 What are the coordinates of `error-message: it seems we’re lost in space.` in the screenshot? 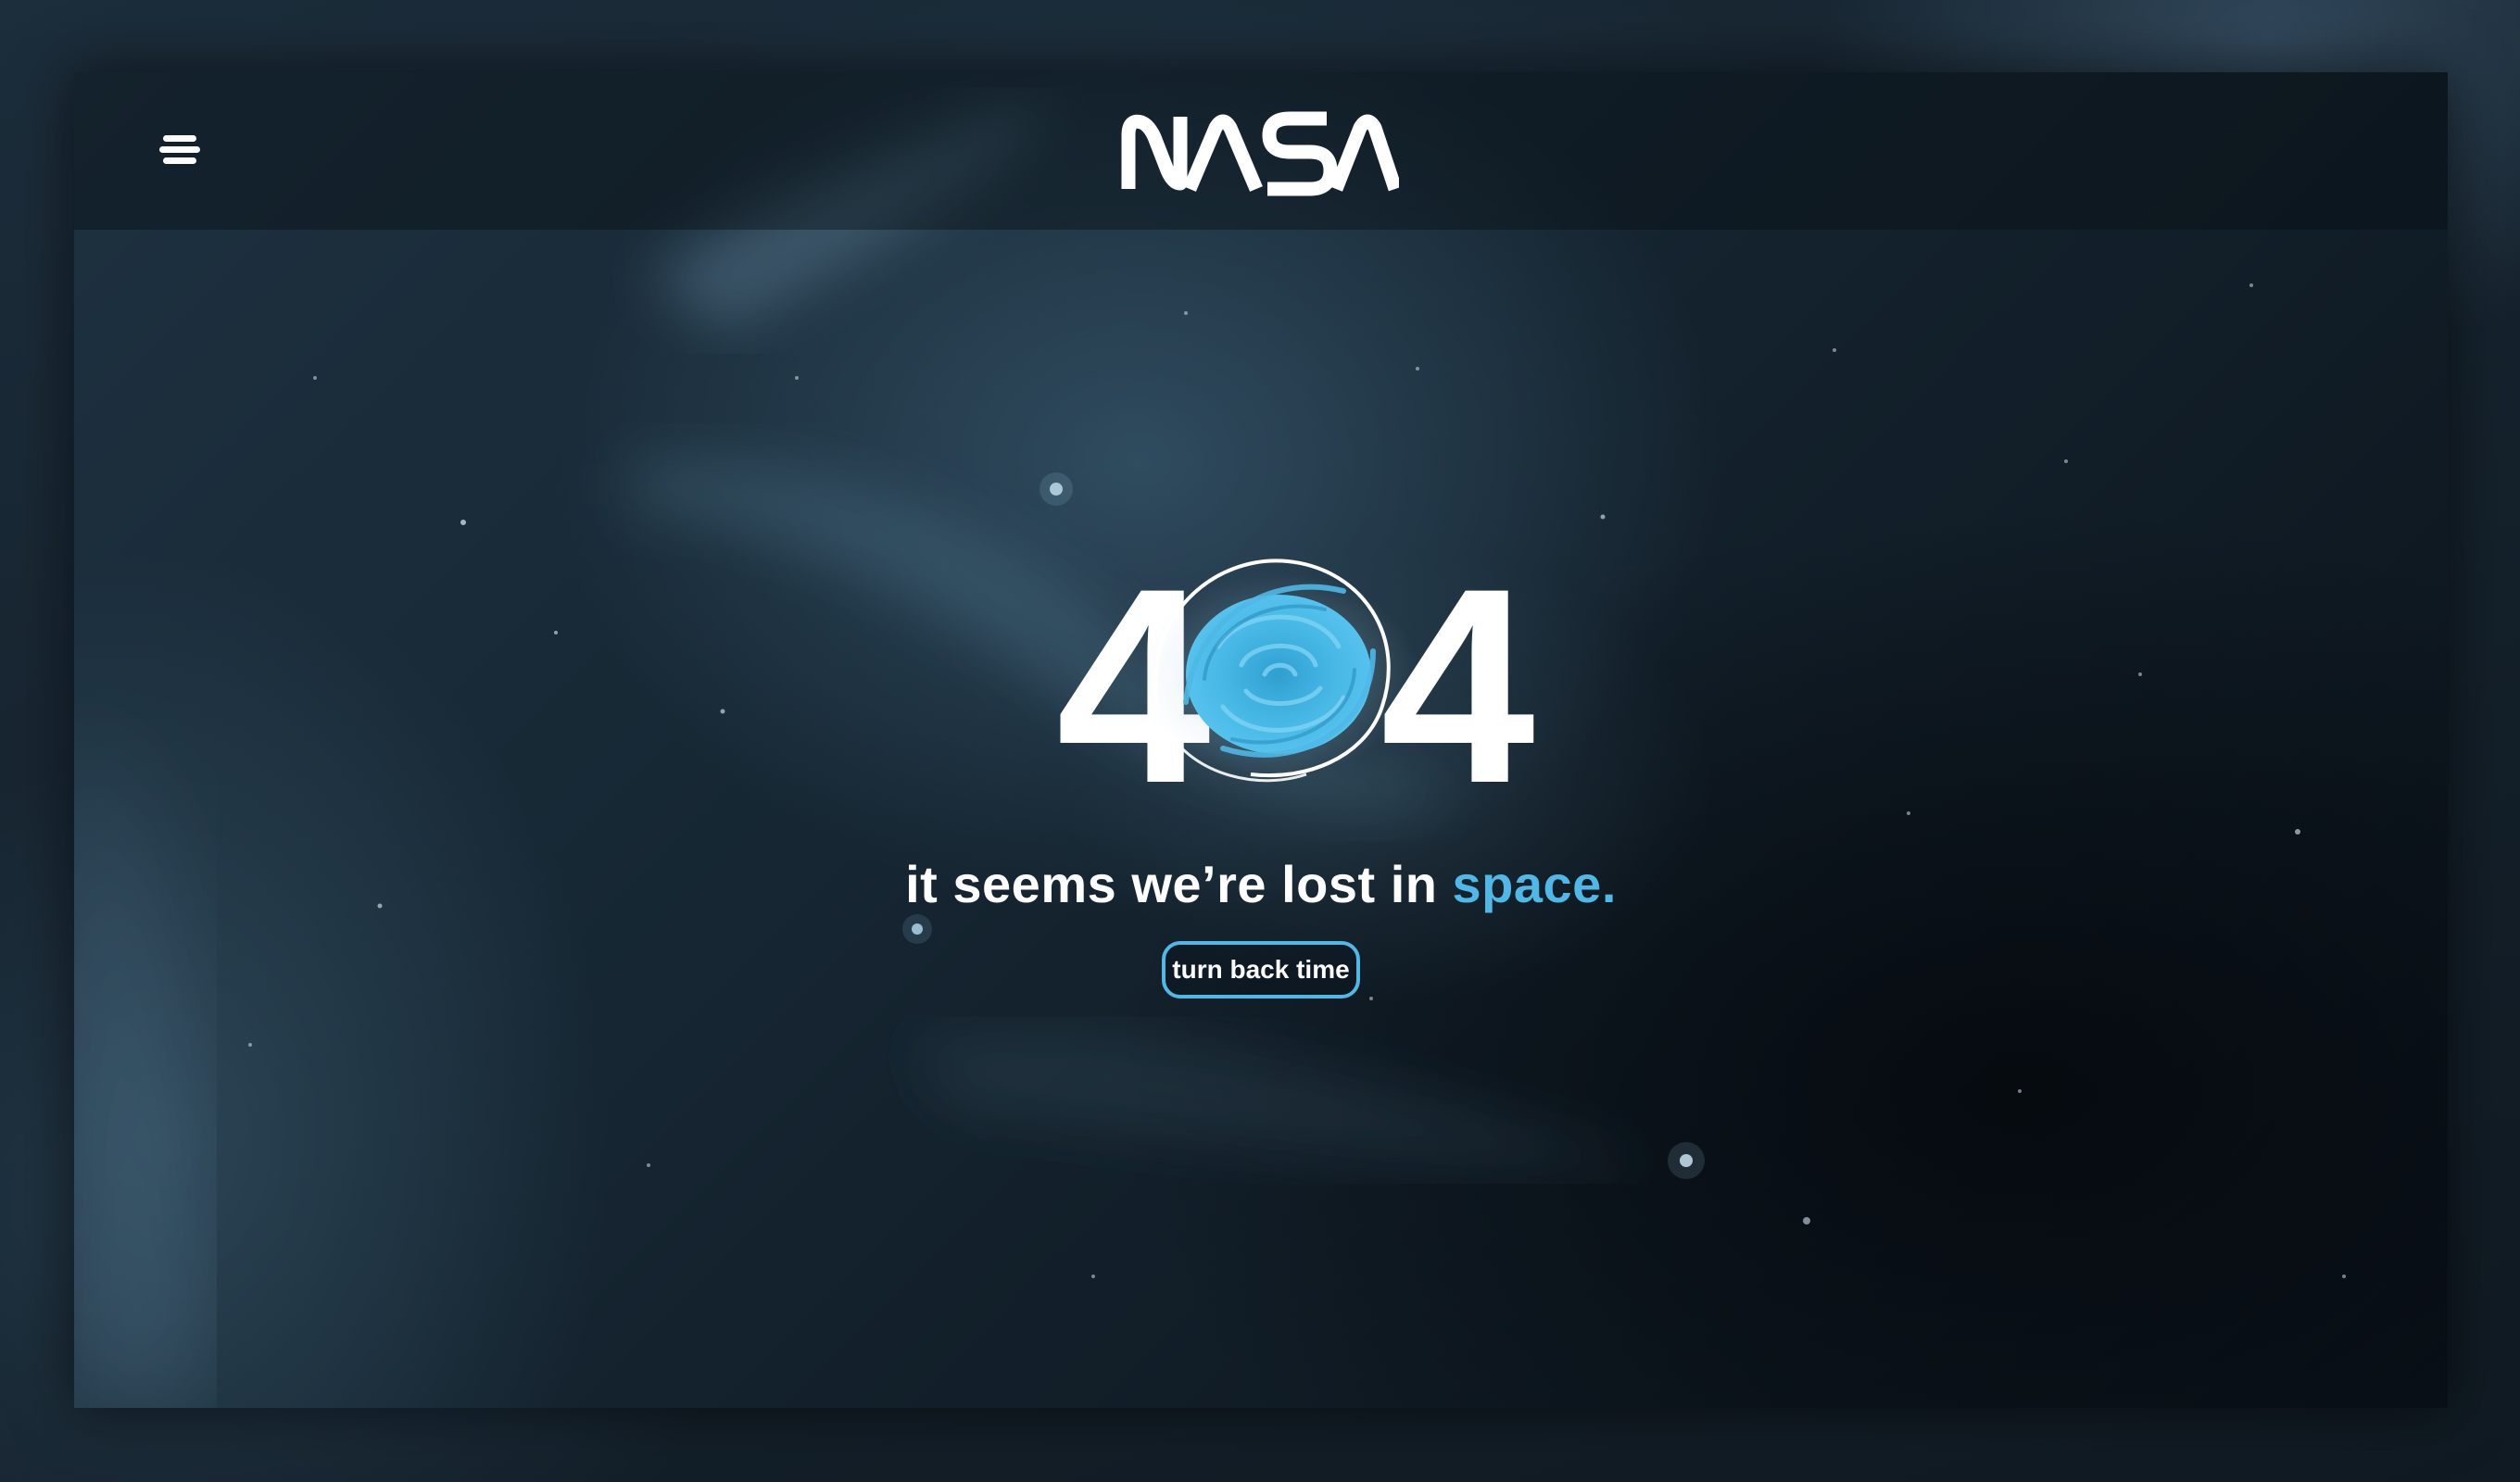 It's located at (1261, 884).